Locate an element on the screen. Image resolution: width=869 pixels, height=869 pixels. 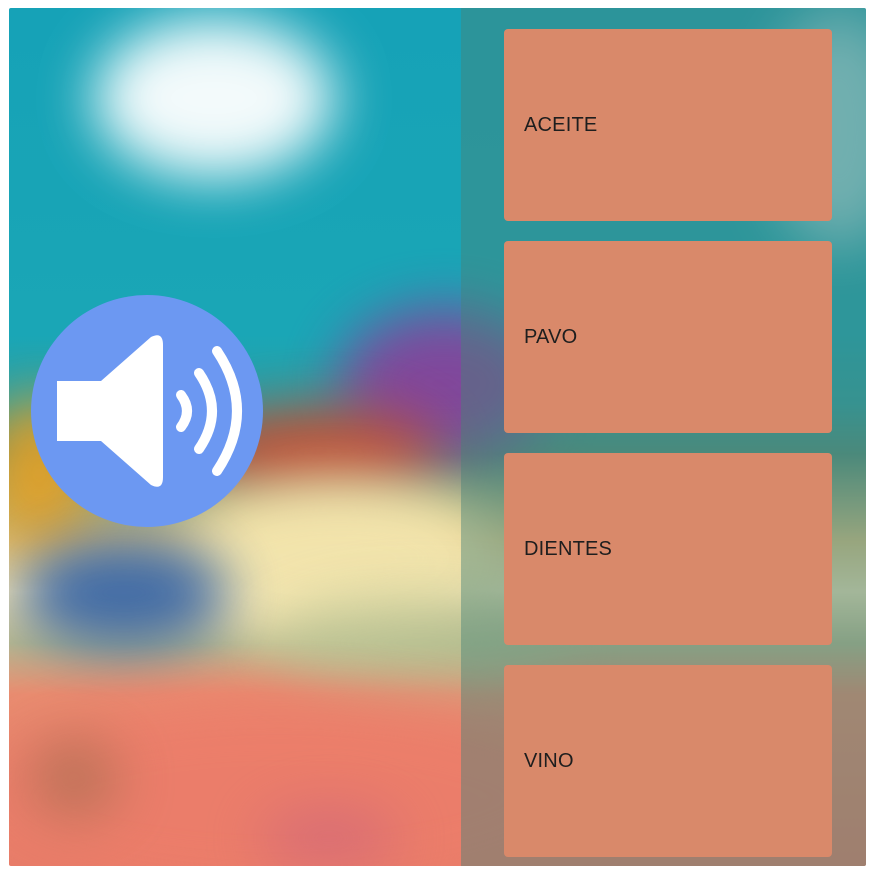
speaker-volume-icon is located at coordinates (149, 411).